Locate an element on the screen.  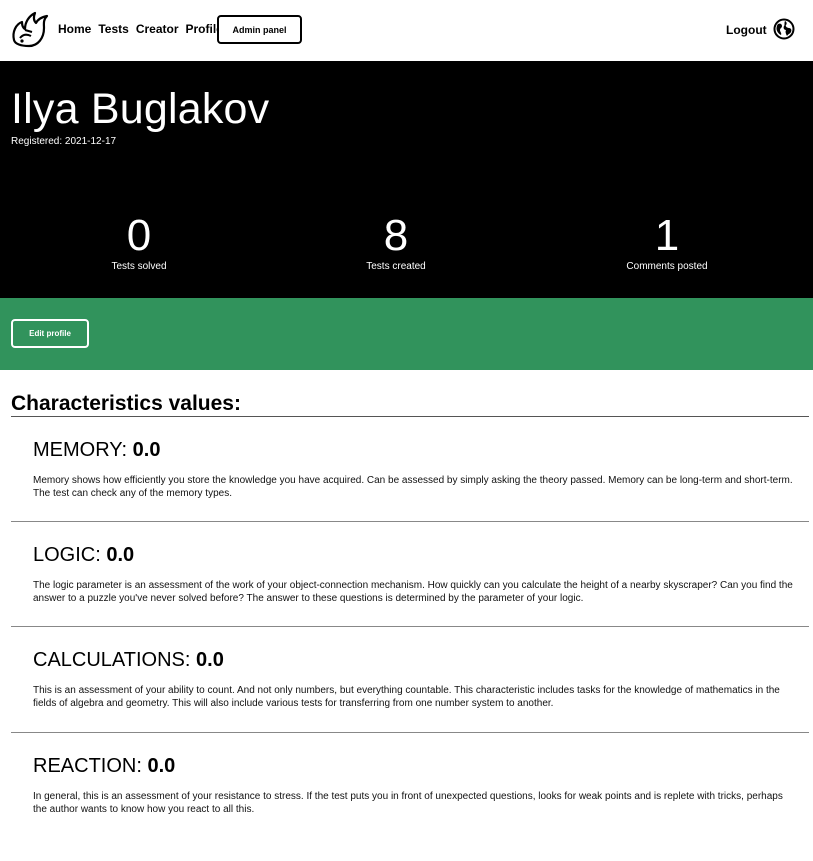
edit-profile-button: Edit profile is located at coordinates (50, 333).